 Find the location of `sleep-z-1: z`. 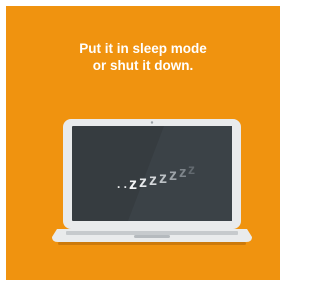

sleep-z-1: z is located at coordinates (133, 184).